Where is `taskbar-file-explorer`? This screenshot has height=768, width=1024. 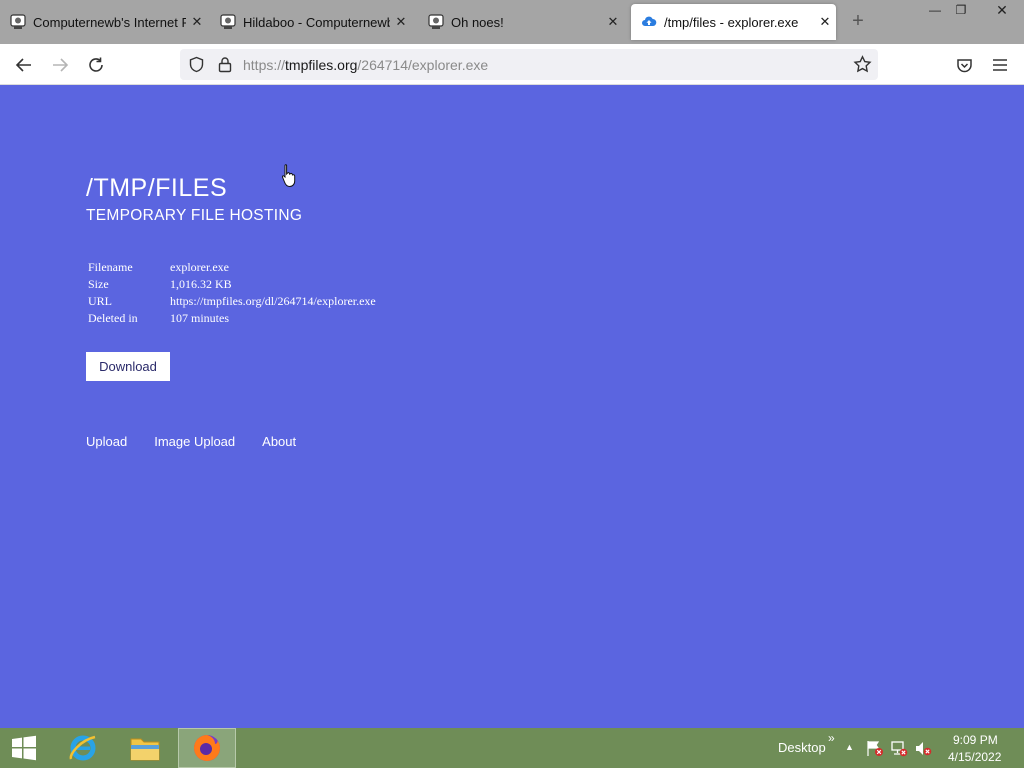 taskbar-file-explorer is located at coordinates (145, 748).